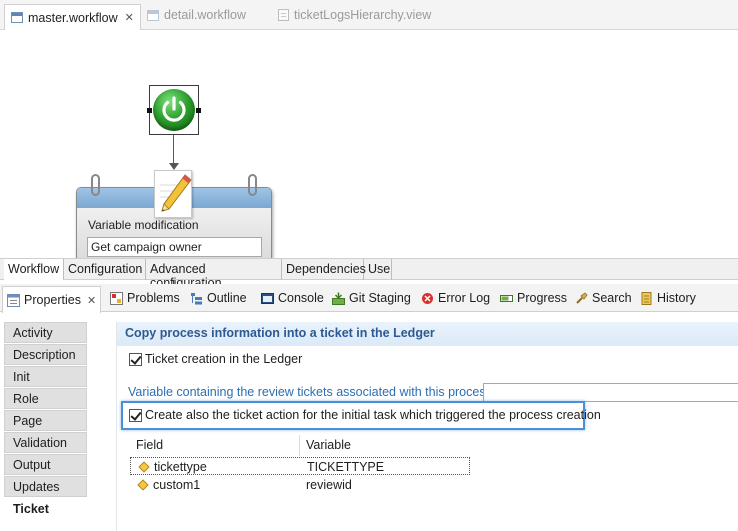 The height and width of the screenshot is (531, 738). I want to click on editor-tab-detail-workflow: detail.workflow, so click(196, 15).